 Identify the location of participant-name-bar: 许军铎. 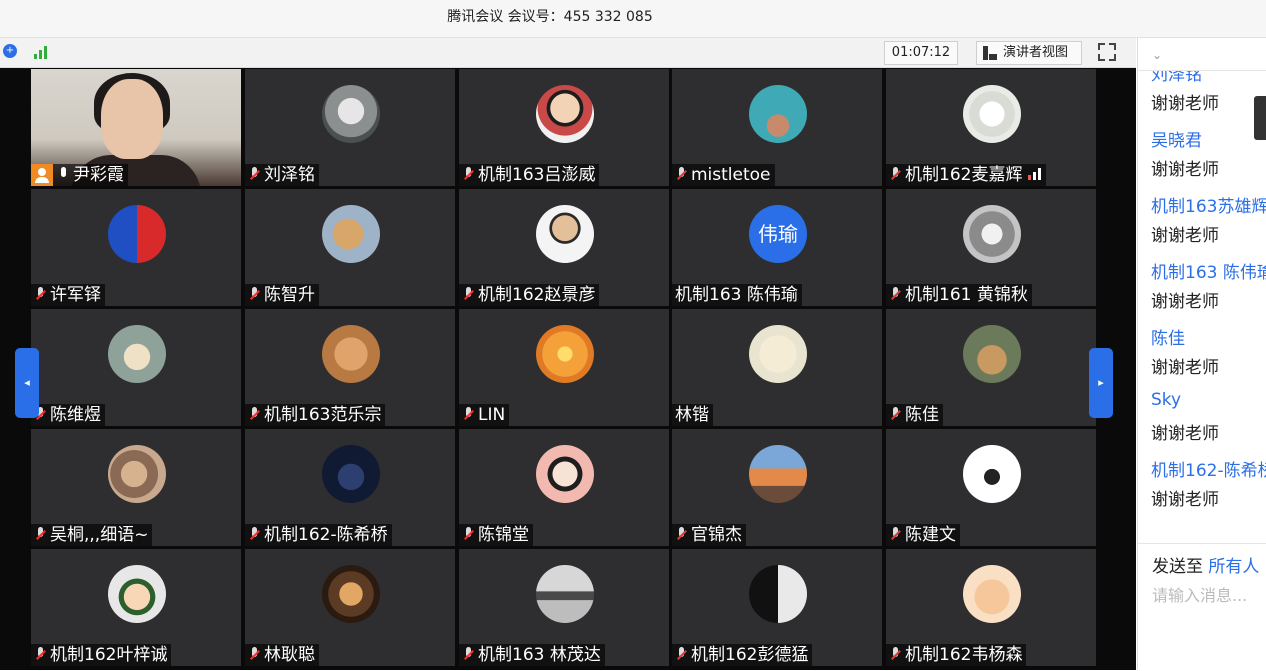
(68, 295).